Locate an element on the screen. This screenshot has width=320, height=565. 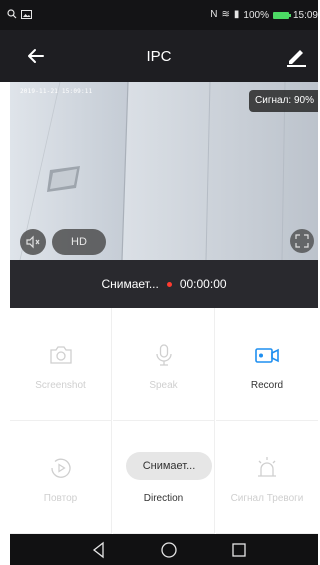
speaker-muted-icon is located at coordinates (33, 242).